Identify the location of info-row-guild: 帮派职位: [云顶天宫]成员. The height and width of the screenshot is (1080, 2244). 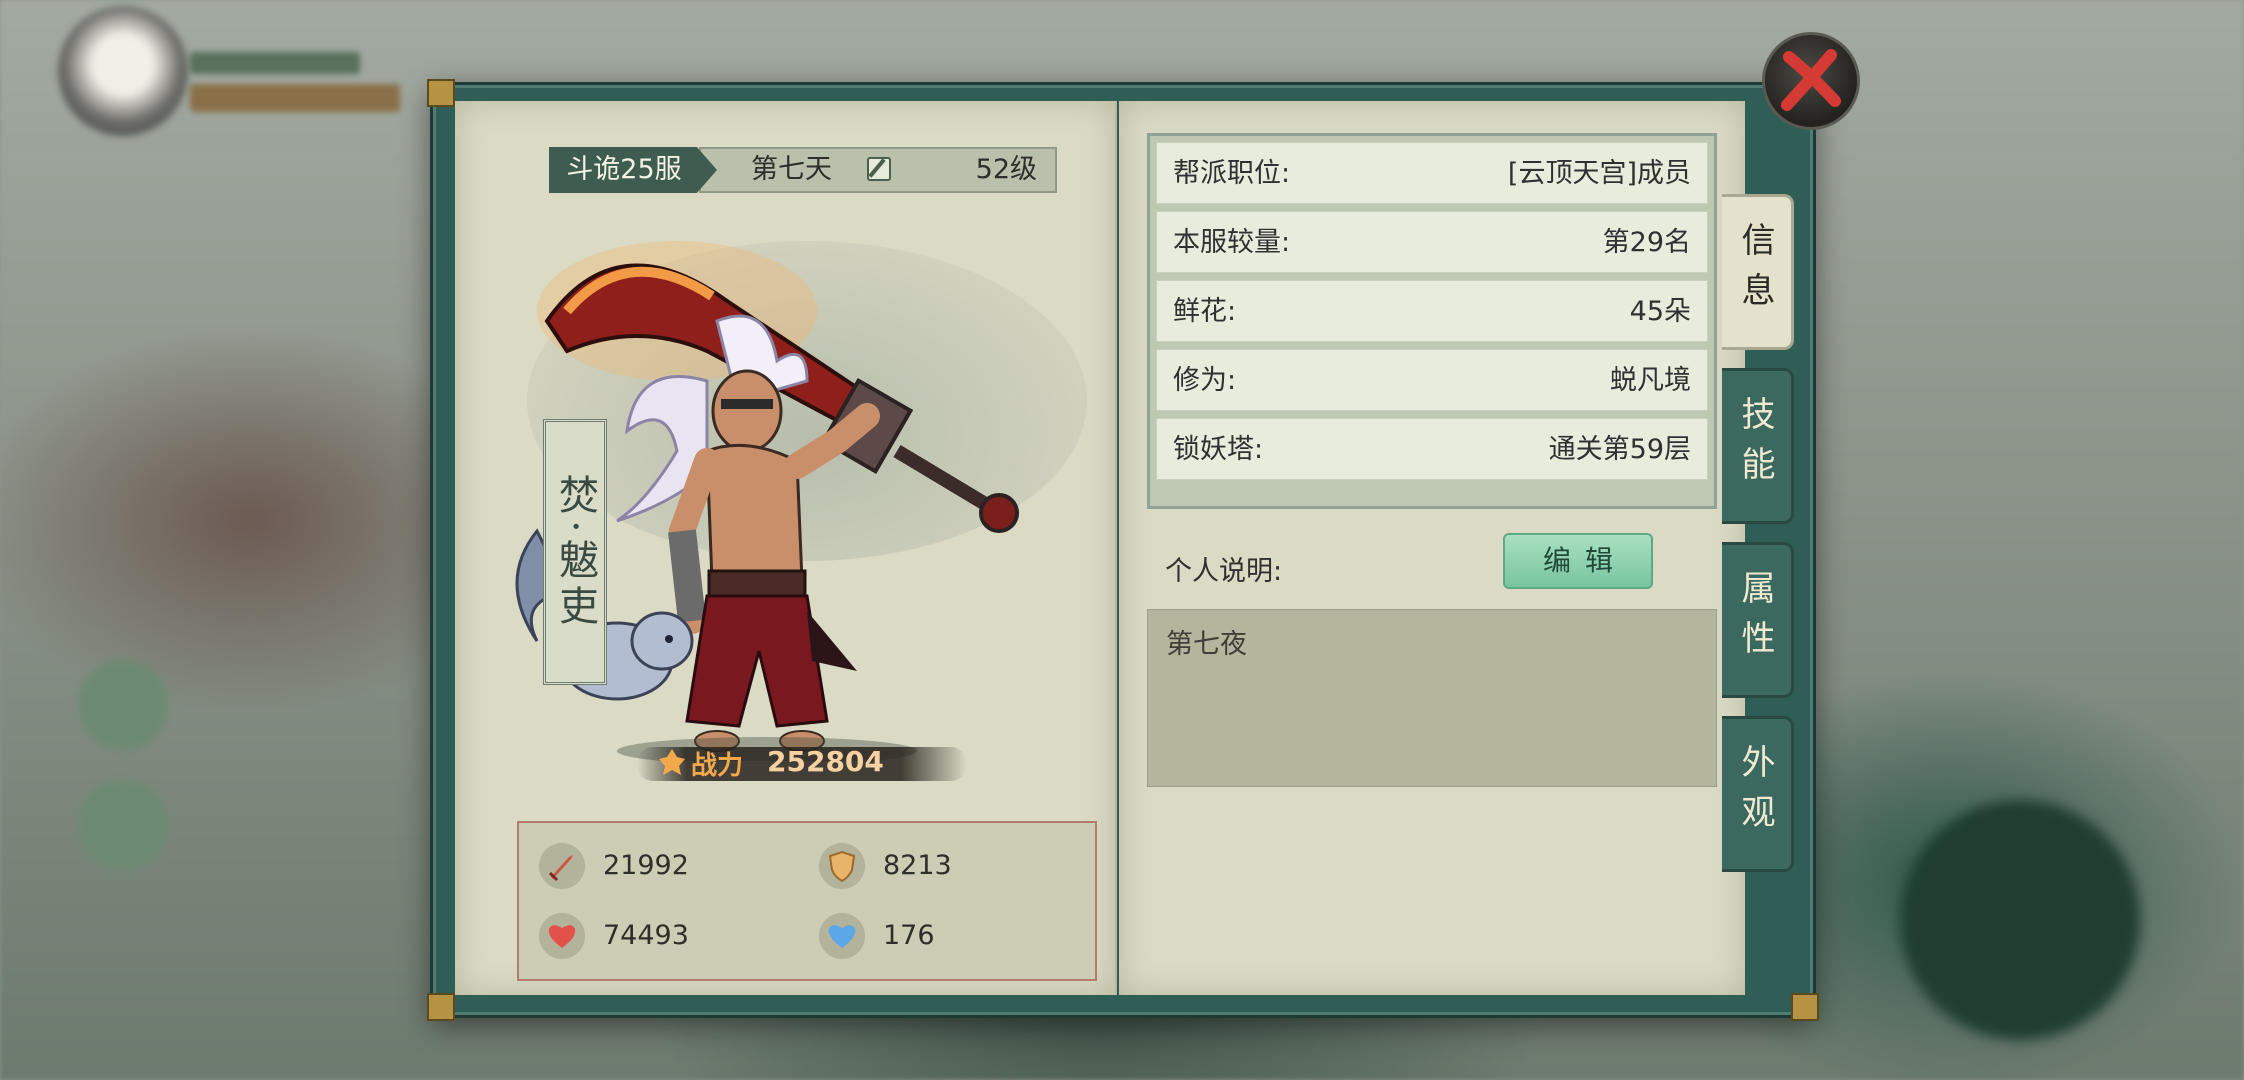
(1432, 173).